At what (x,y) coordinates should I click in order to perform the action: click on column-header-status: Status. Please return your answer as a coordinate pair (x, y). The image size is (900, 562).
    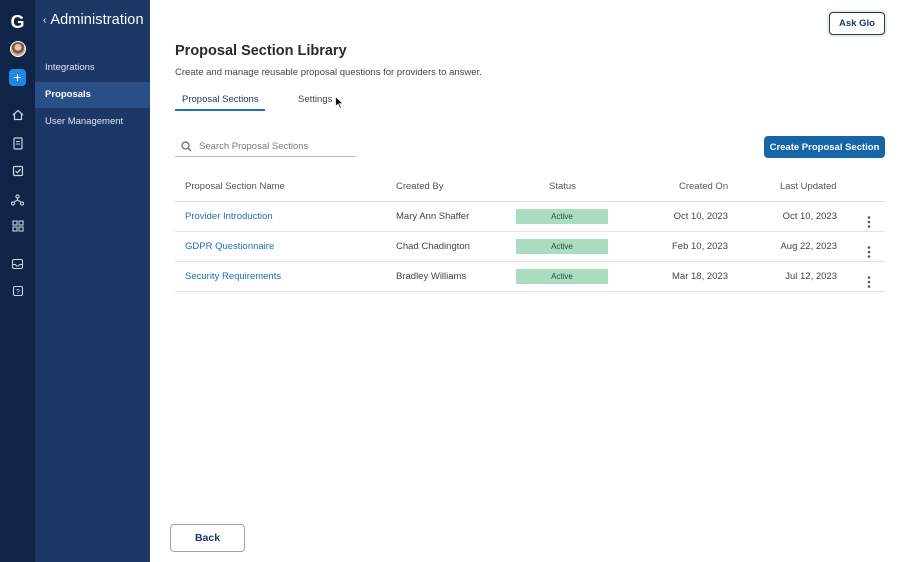
    Looking at the image, I should click on (562, 186).